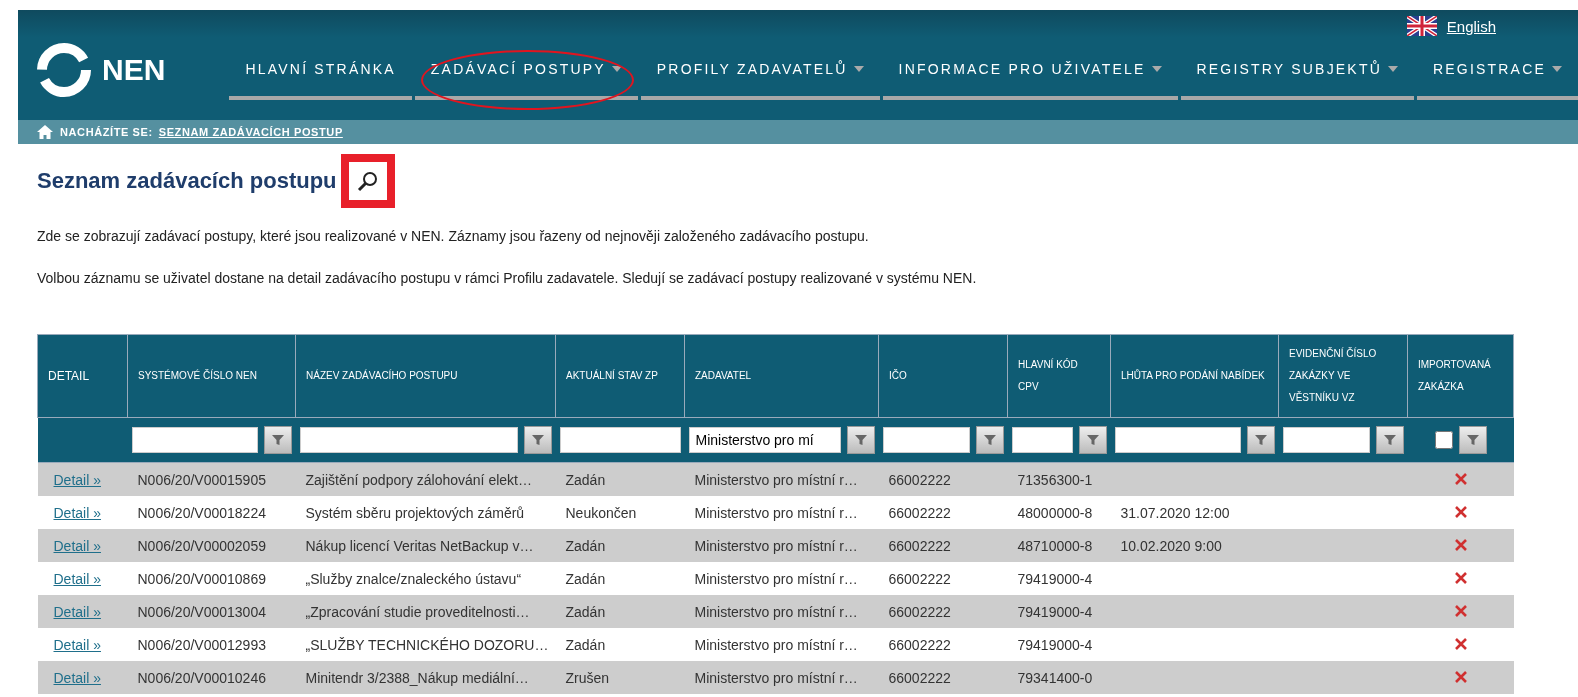  Describe the element at coordinates (1460, 376) in the screenshot. I see `column-header: IMPORTOVANÁ ZAKÁZKA` at that location.